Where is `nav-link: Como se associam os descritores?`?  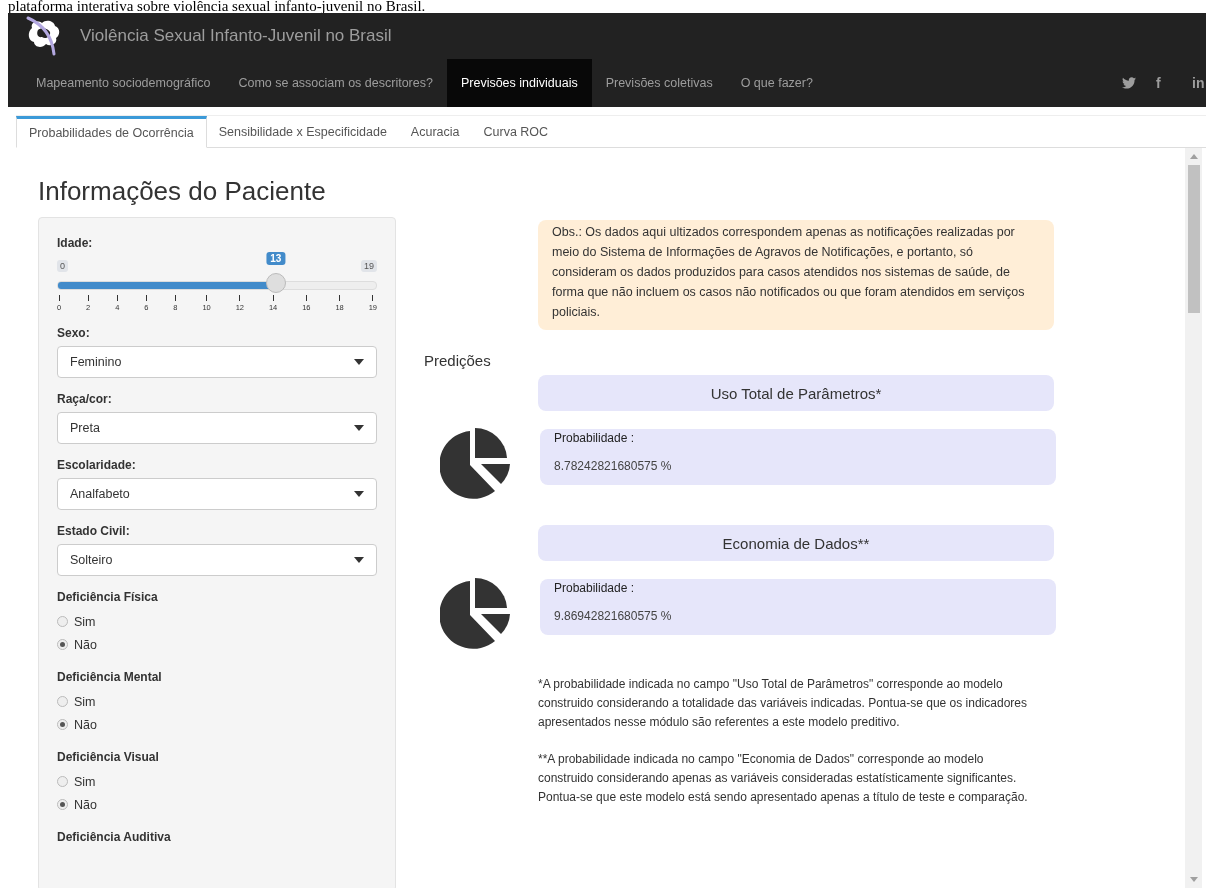 nav-link: Como se associam os descritores? is located at coordinates (335, 83).